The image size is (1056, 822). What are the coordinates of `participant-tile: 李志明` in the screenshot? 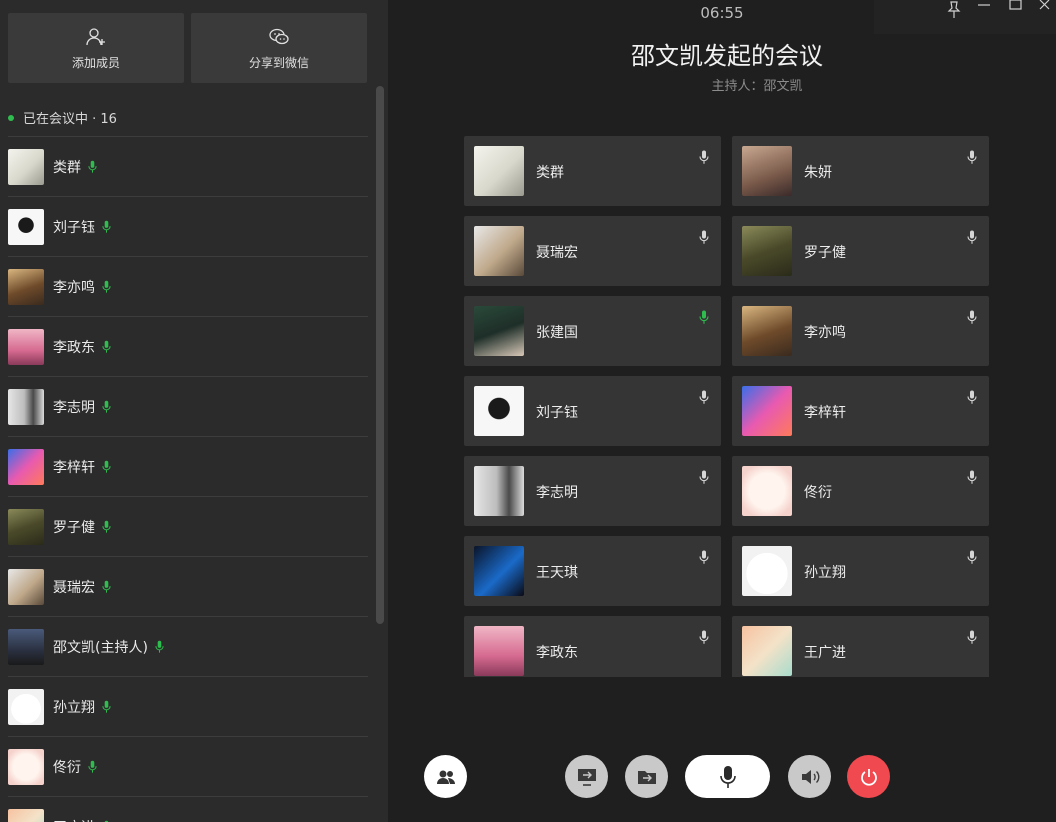 It's located at (592, 491).